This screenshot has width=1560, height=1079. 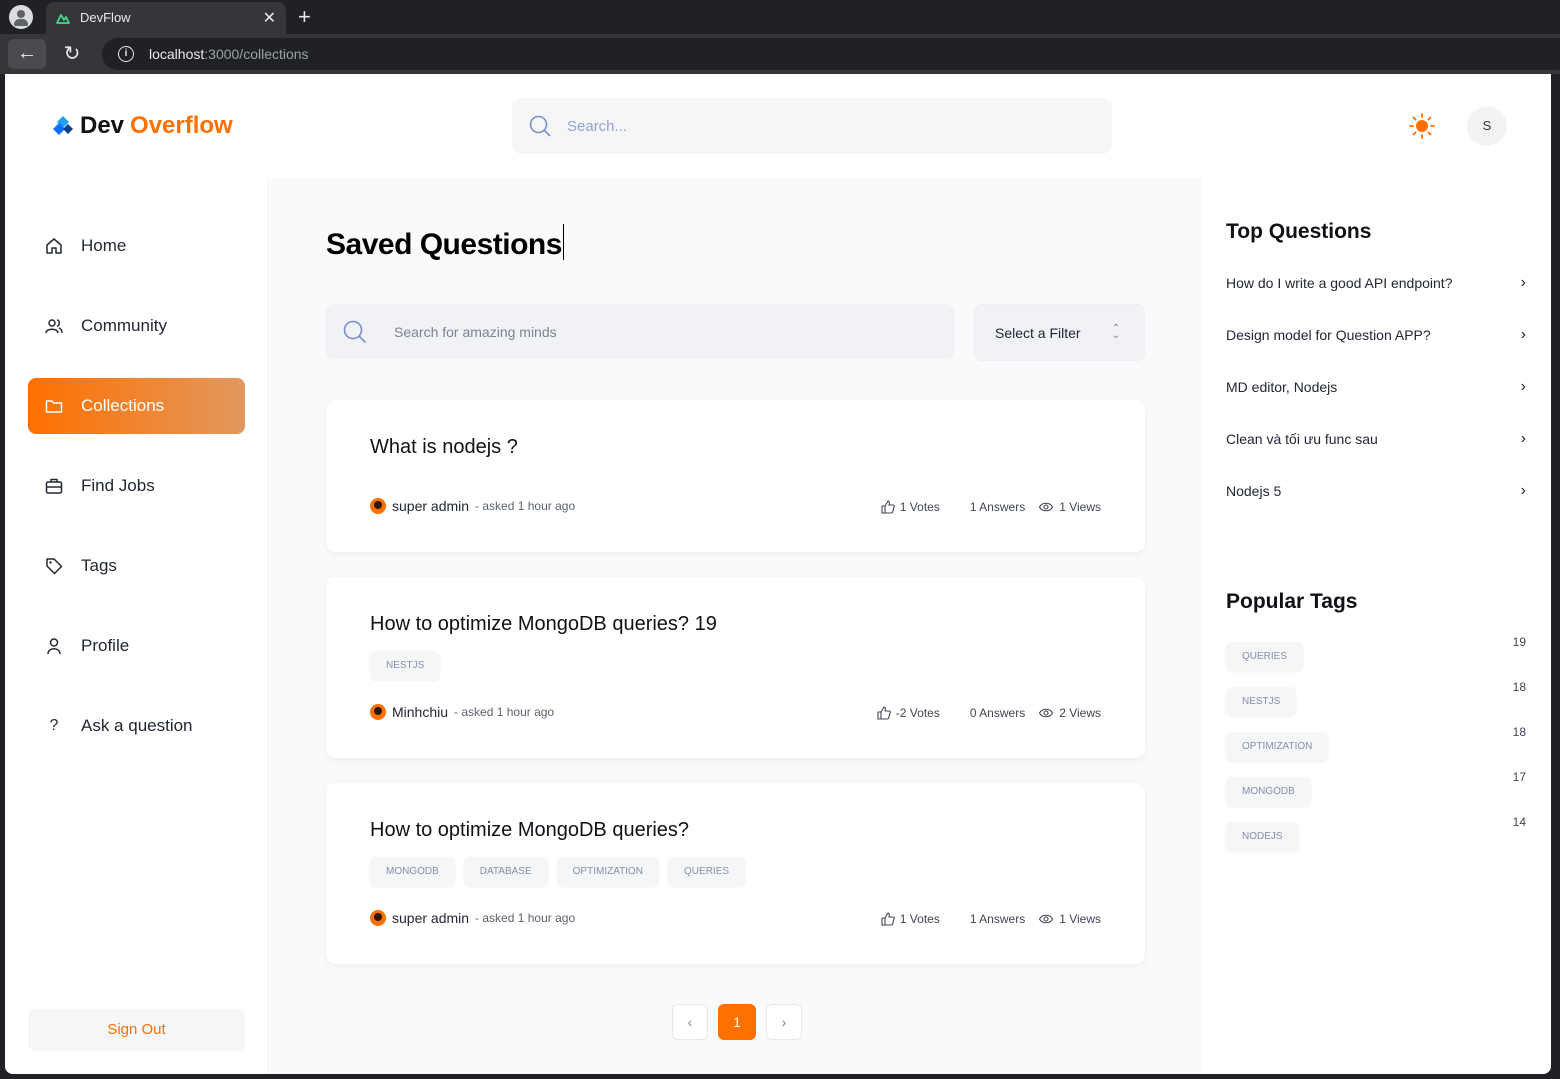 I want to click on popular-tag-row: NODEJS 14, so click(x=1376, y=833).